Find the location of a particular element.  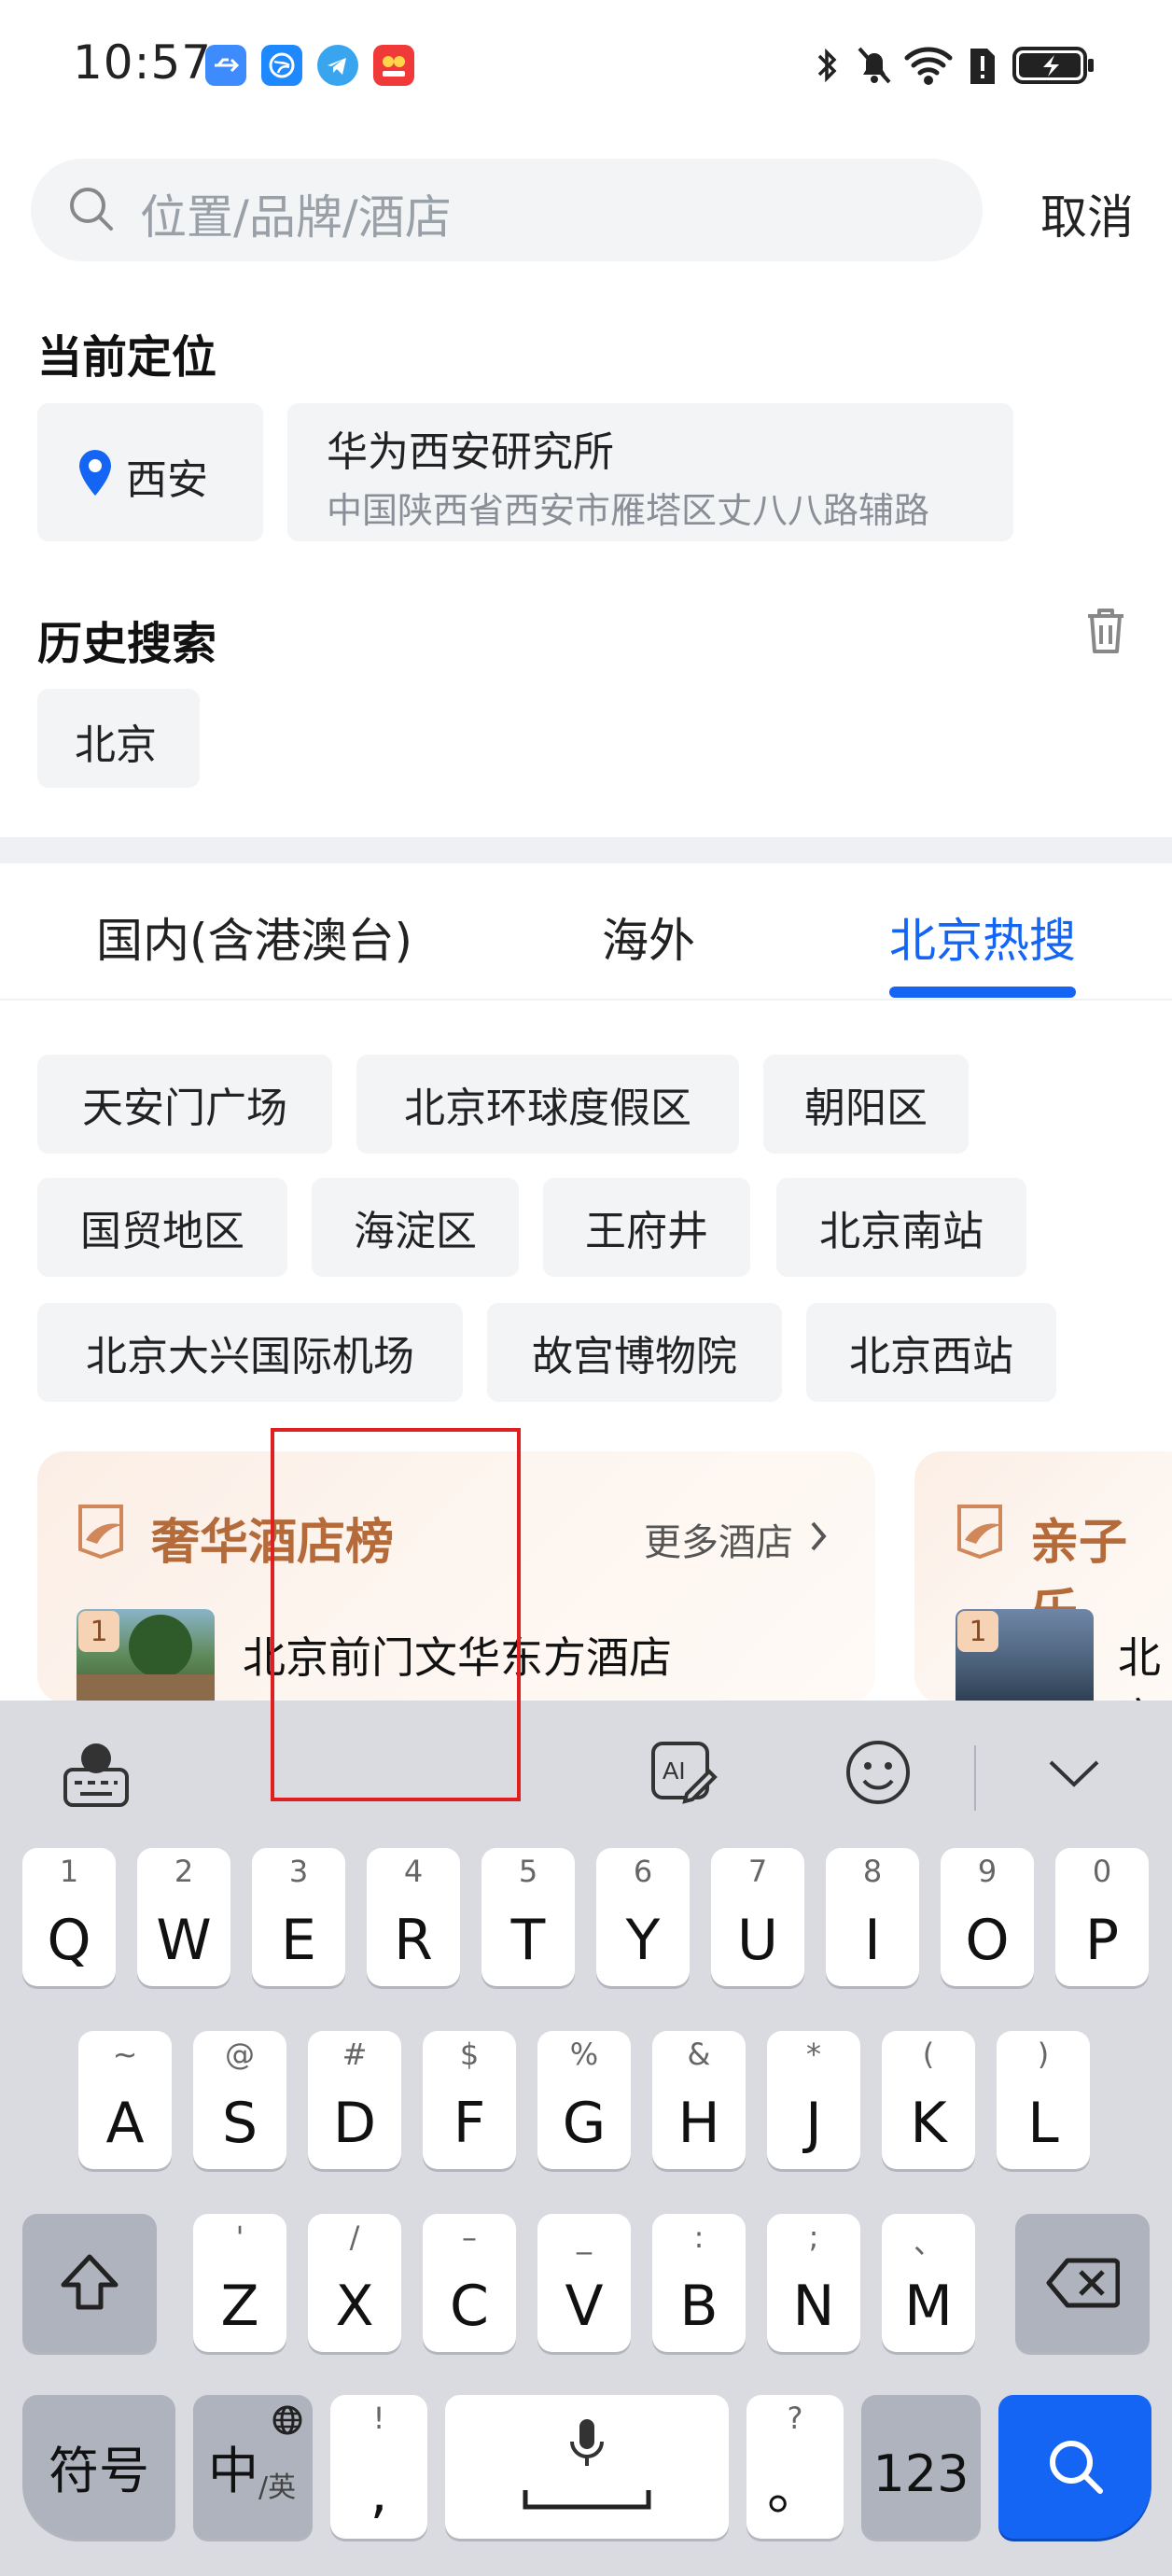

key-m: 、 M is located at coordinates (928, 2283).